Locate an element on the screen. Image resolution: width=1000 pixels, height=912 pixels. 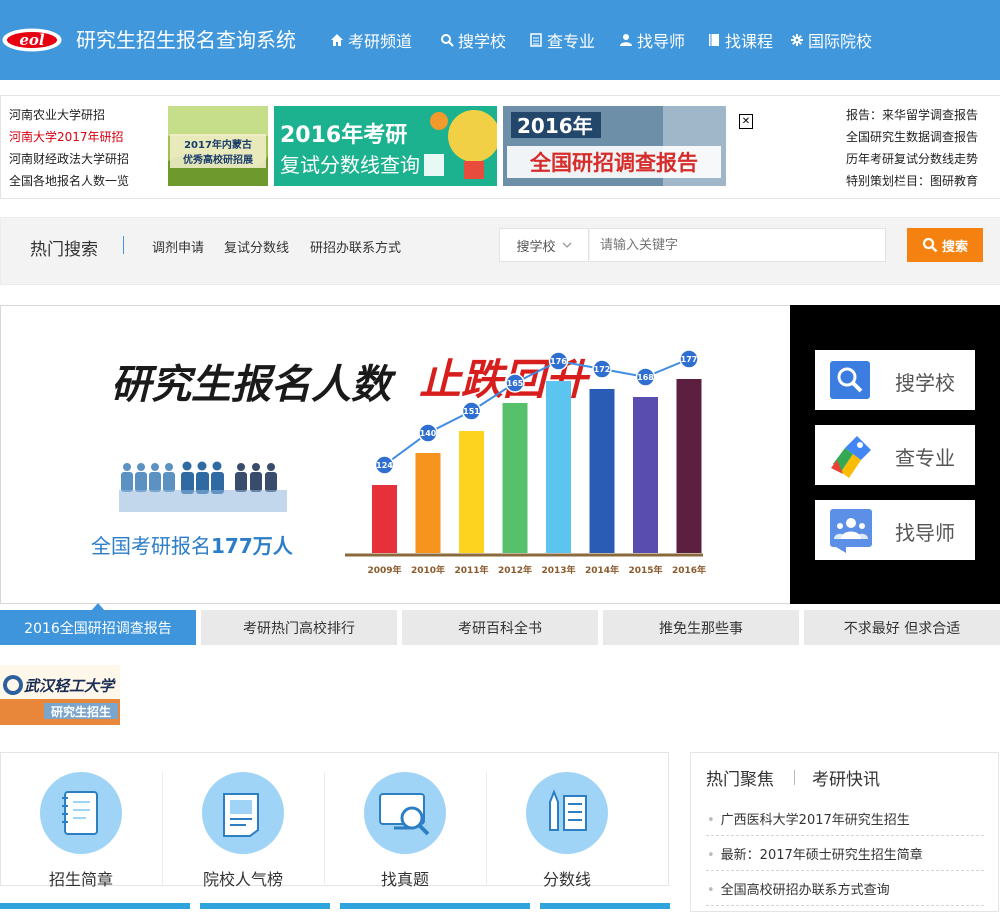
ad-link: 河南大学2017年研招 is located at coordinates (66, 136).